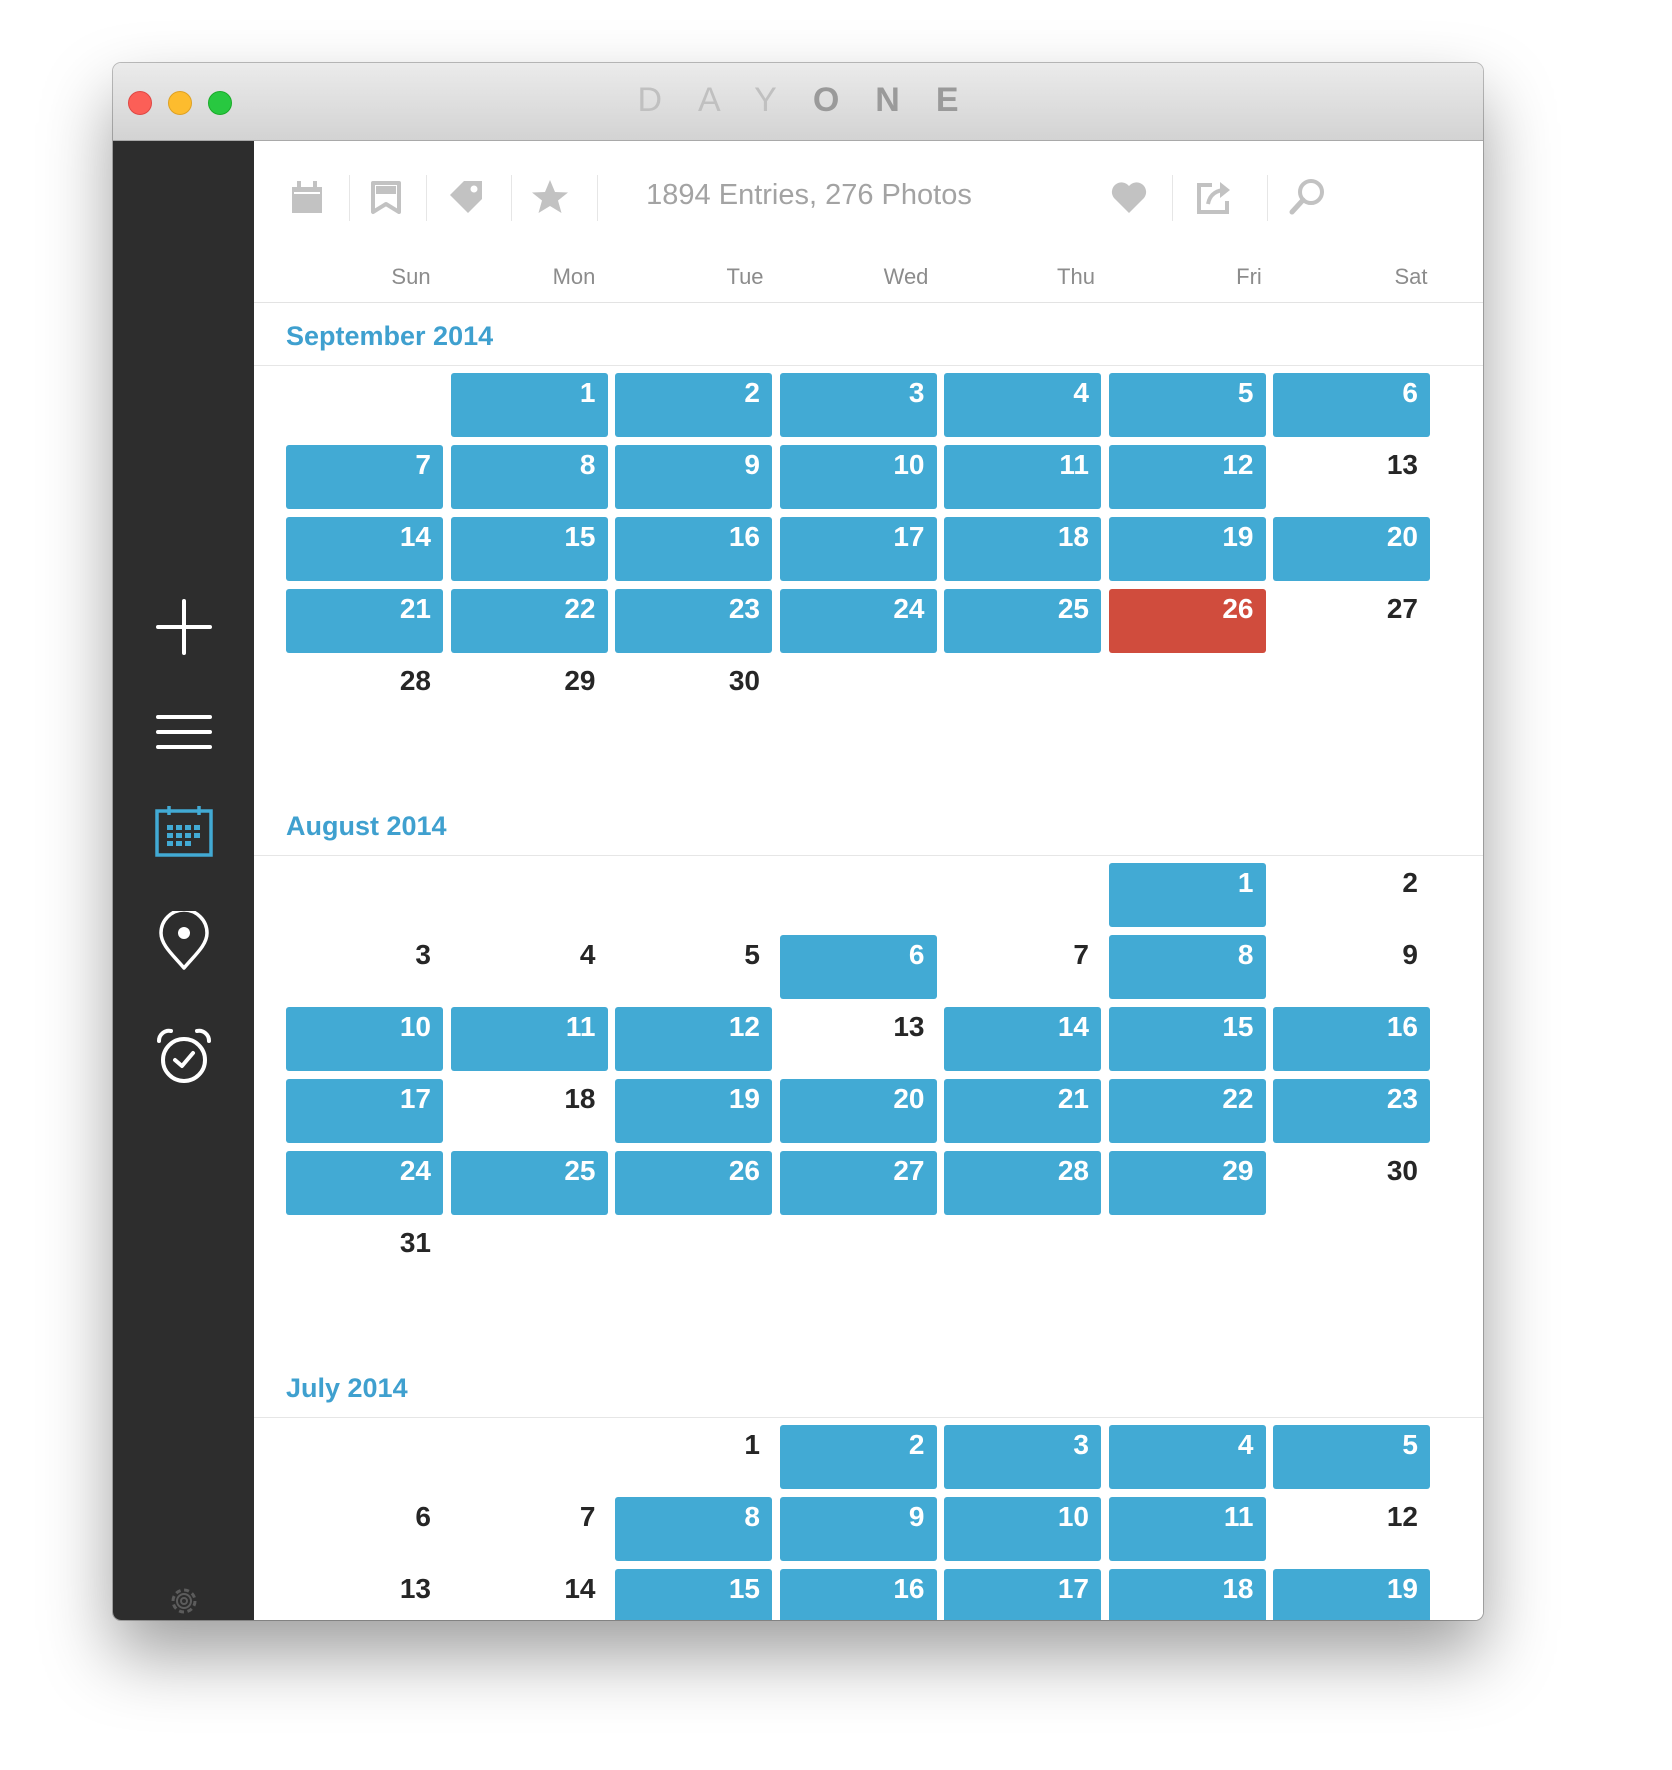 The image size is (1672, 1770). What do you see at coordinates (725, 100) in the screenshot?
I see `window-title-light: DAY` at bounding box center [725, 100].